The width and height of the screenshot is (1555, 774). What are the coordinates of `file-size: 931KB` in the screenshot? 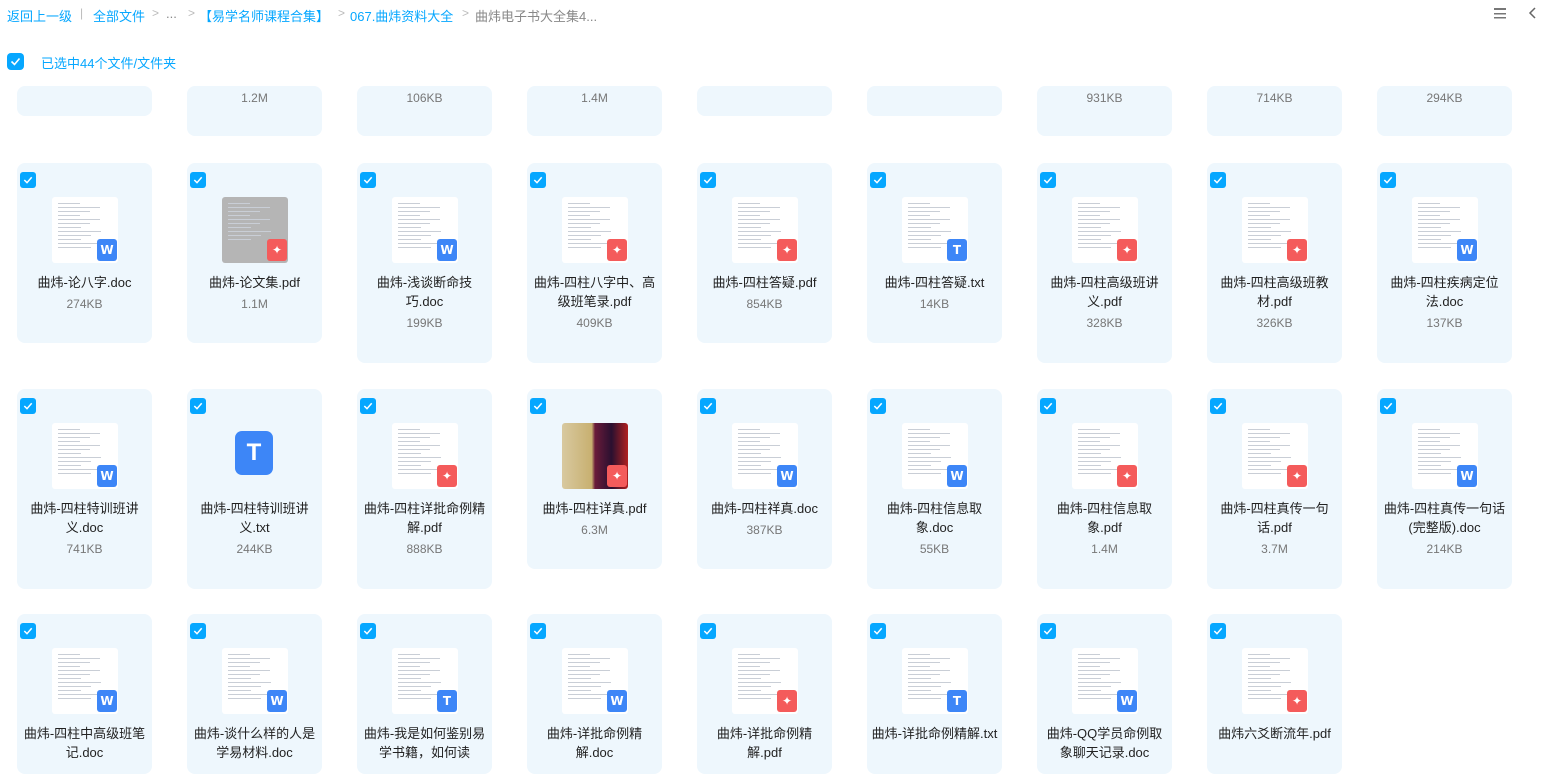 It's located at (1104, 98).